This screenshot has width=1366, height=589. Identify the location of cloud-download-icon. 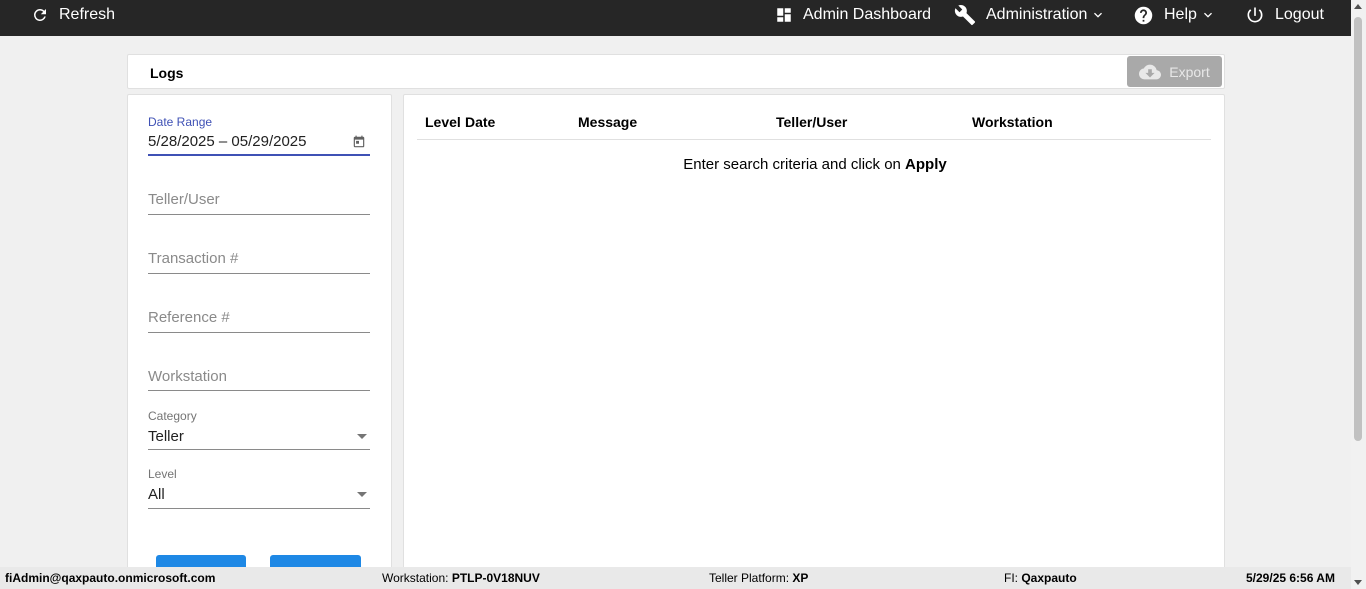
(1150, 71).